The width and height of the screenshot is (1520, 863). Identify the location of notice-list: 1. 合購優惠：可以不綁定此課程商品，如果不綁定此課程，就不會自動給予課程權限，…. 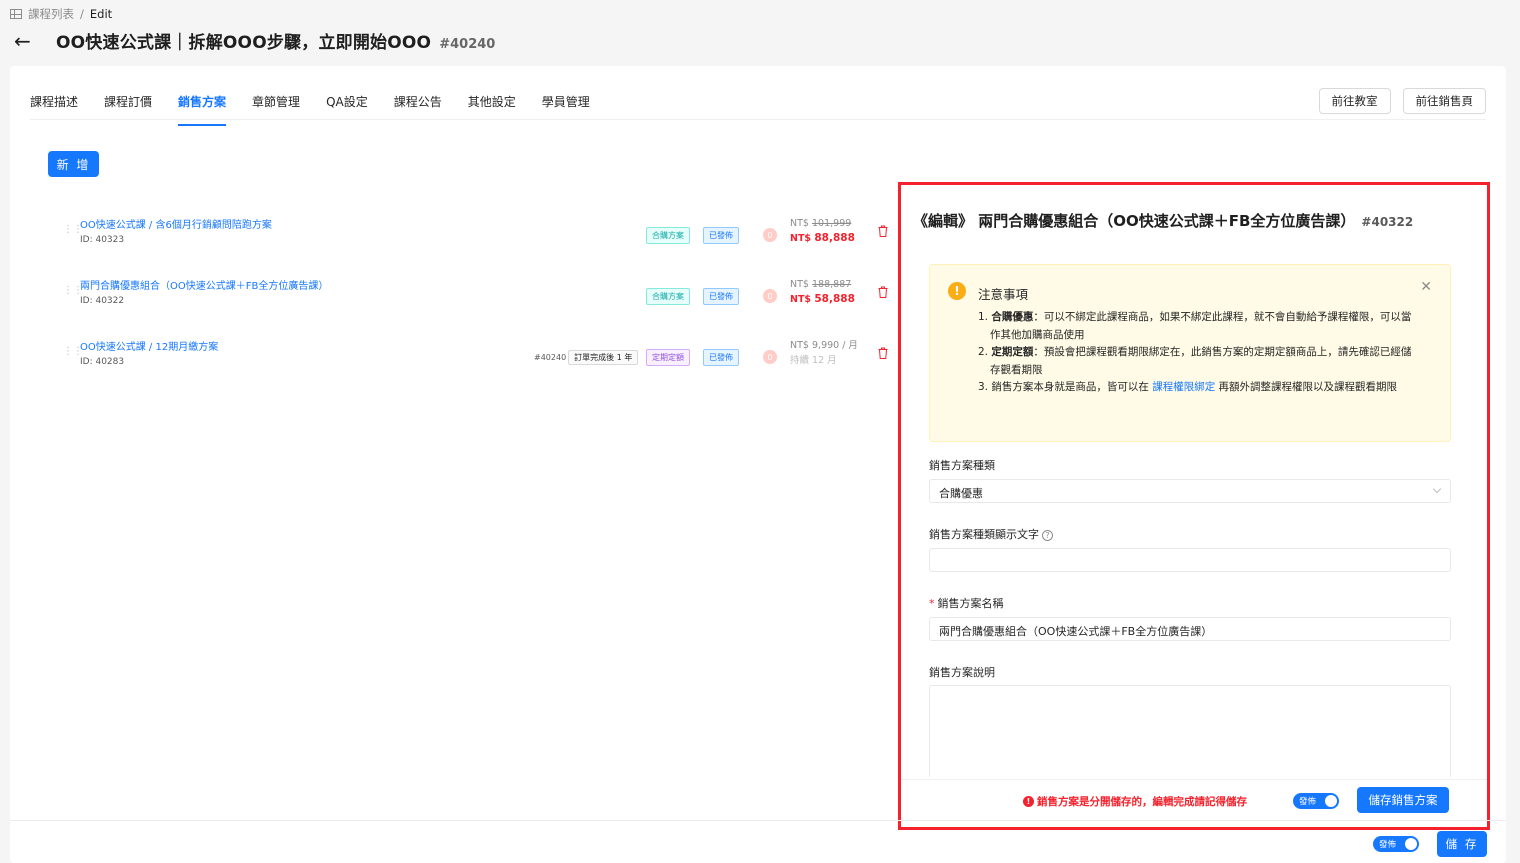
(1198, 353).